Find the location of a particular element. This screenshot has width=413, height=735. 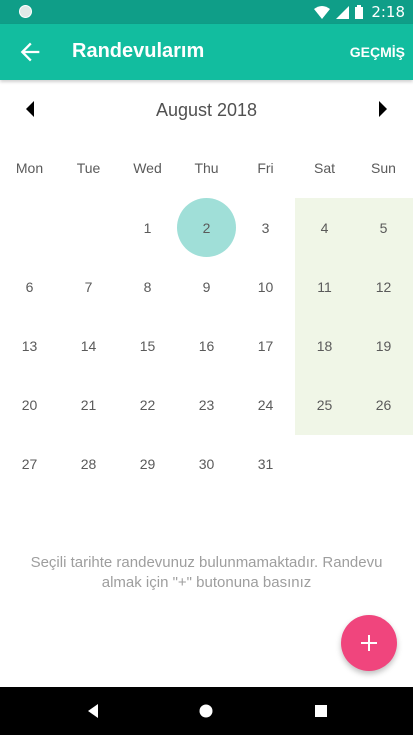

notification-icon is located at coordinates (25, 11).